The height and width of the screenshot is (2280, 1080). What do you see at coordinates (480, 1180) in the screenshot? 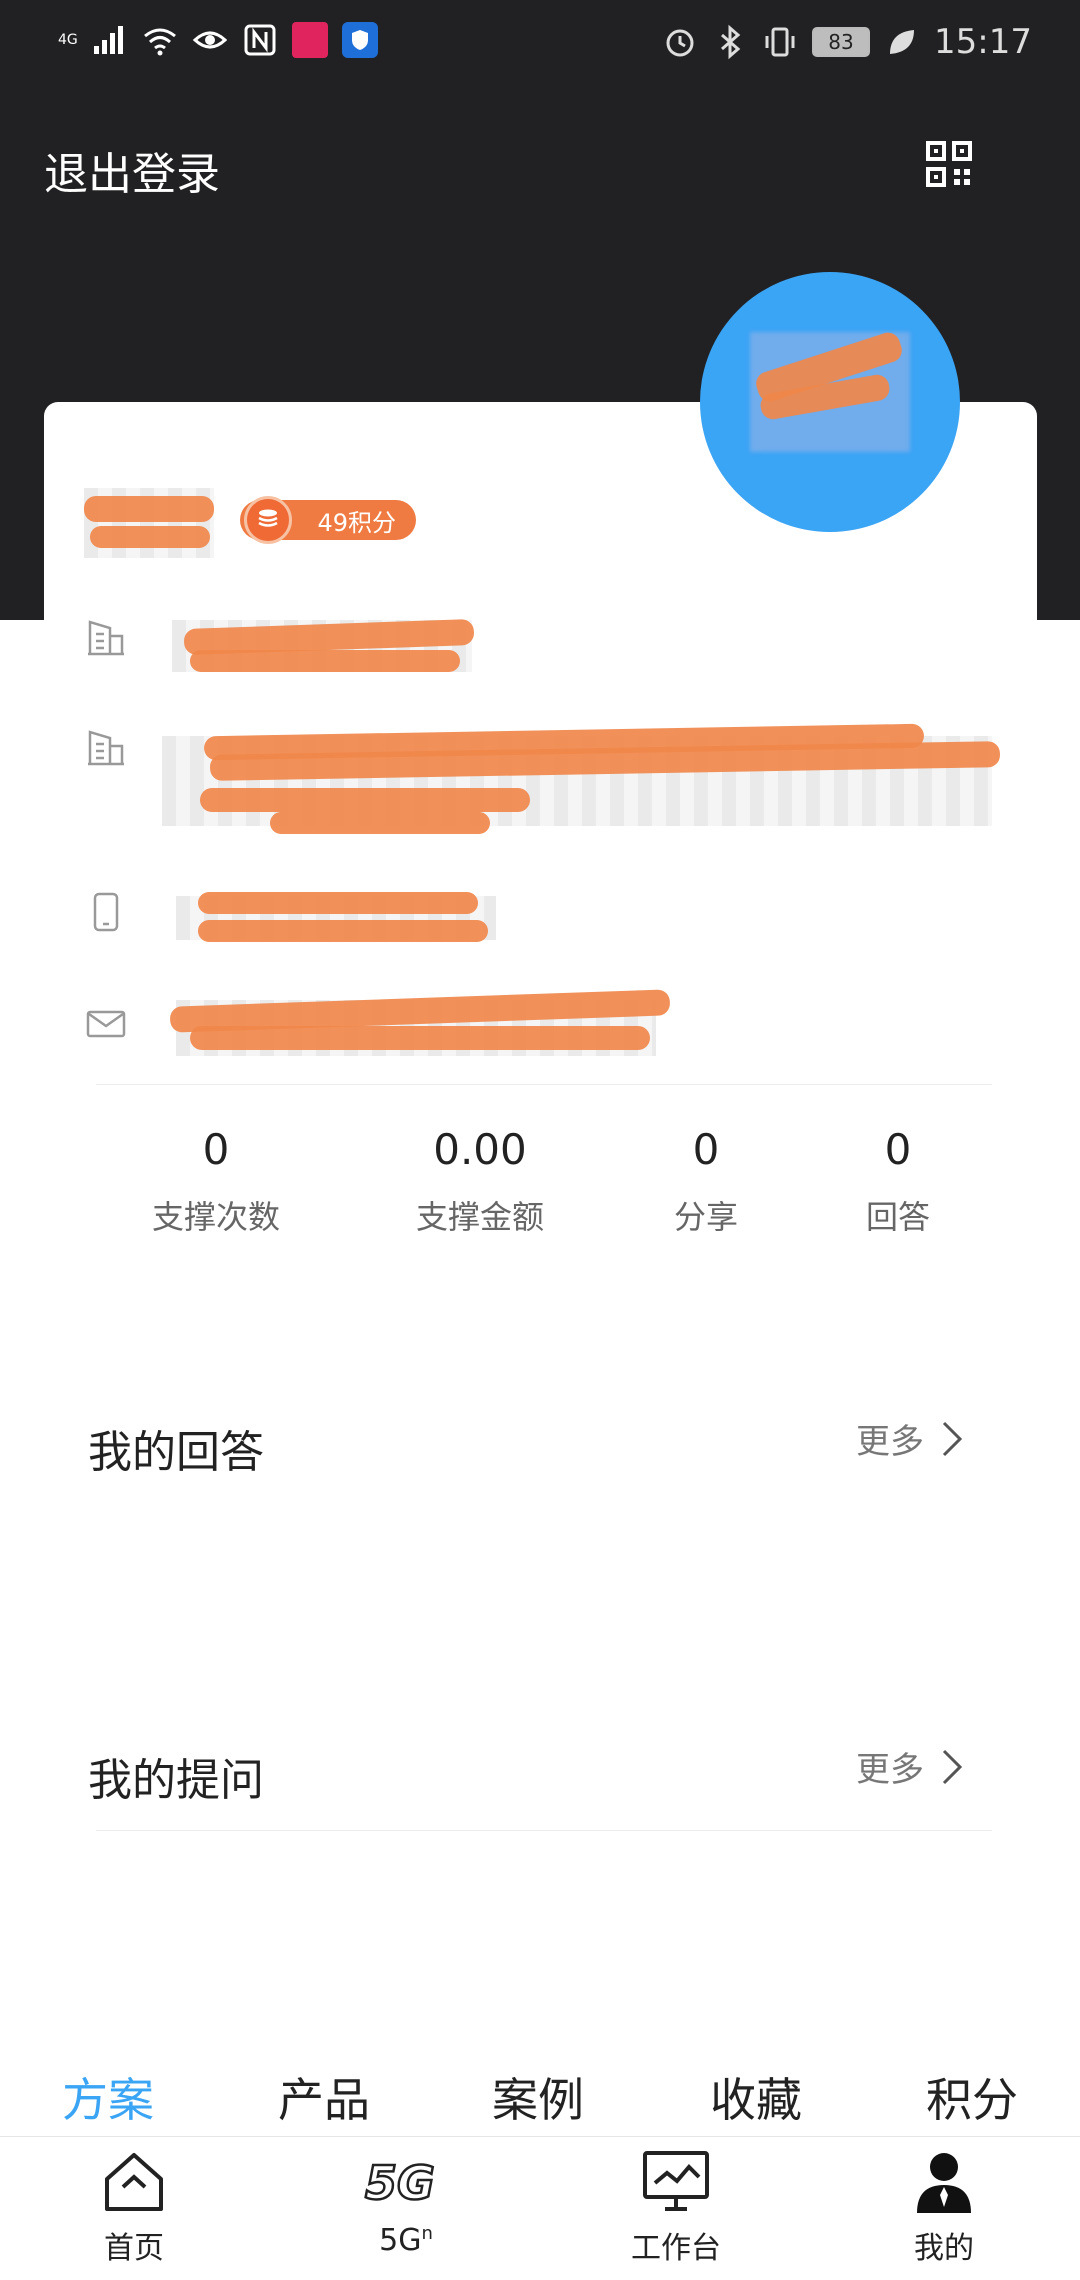
I see `stat-support-amount: 0.00 支撑金额` at bounding box center [480, 1180].